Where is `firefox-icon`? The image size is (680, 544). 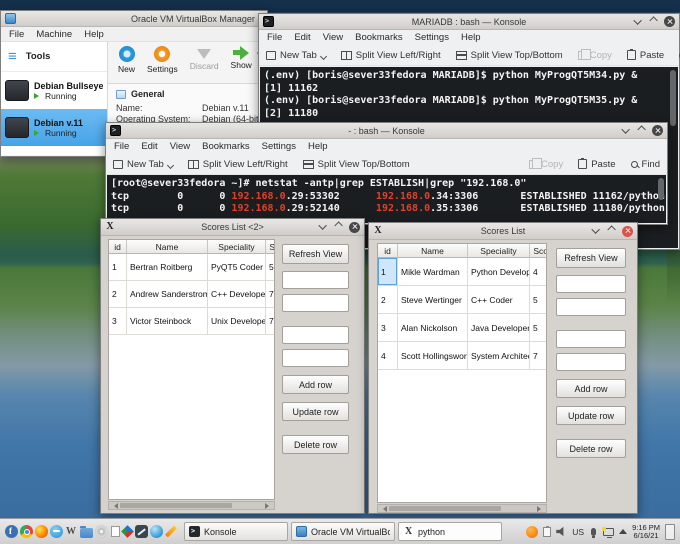 firefox-icon is located at coordinates (41, 531).